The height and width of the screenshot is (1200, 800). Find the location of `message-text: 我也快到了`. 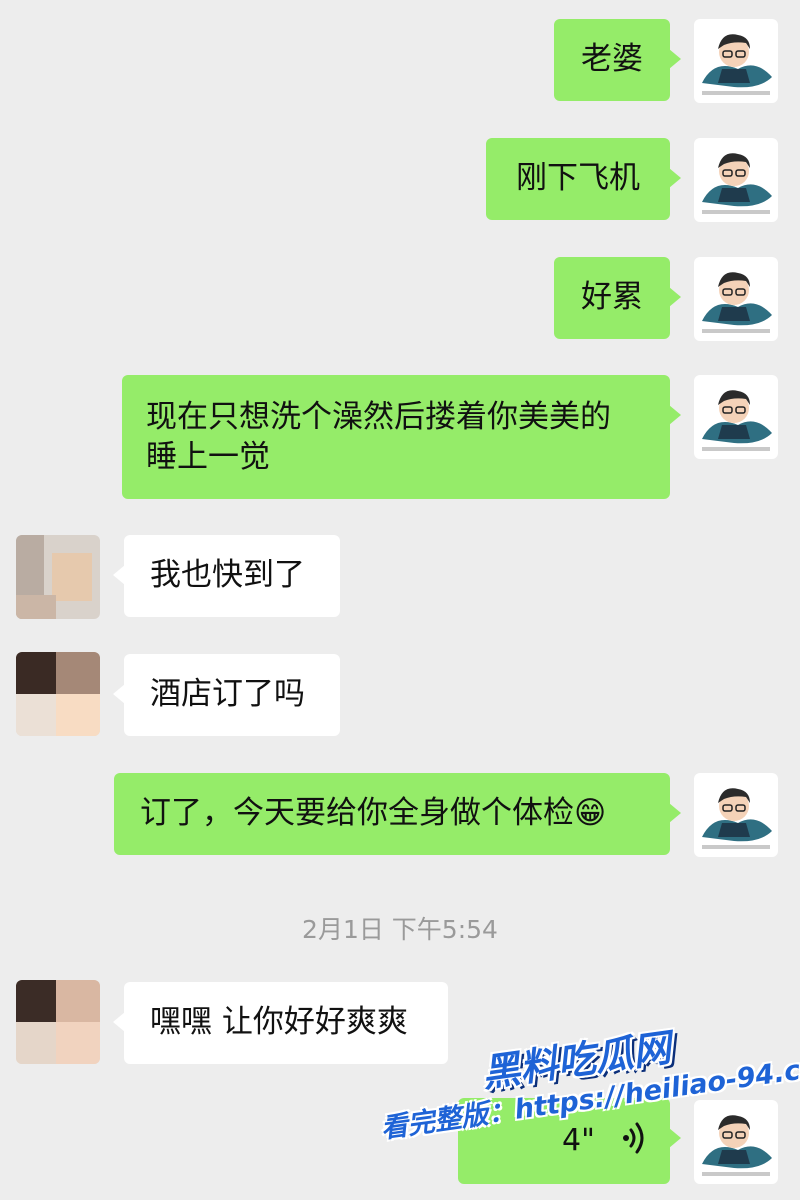

message-text: 我也快到了 is located at coordinates (227, 575).